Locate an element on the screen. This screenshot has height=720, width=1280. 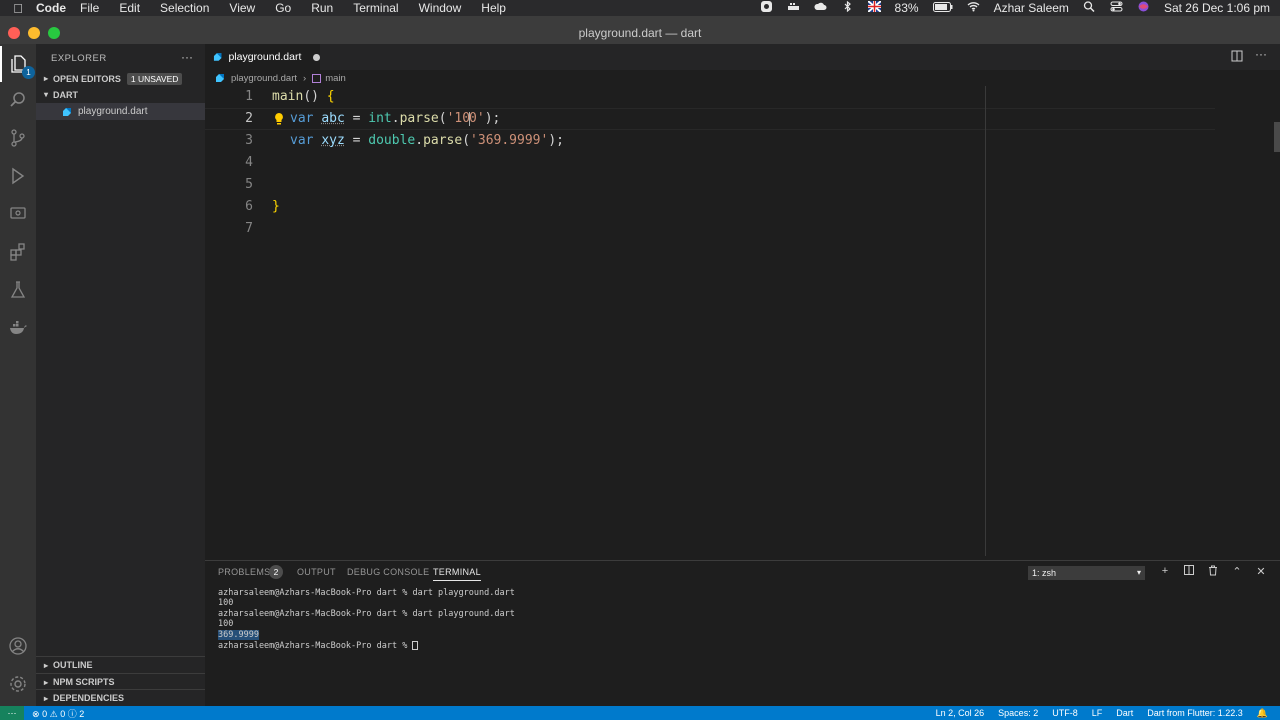
terminal-prompt: azharsaleem@Azhars-MacBook-Pro dart % is located at coordinates (318, 646).